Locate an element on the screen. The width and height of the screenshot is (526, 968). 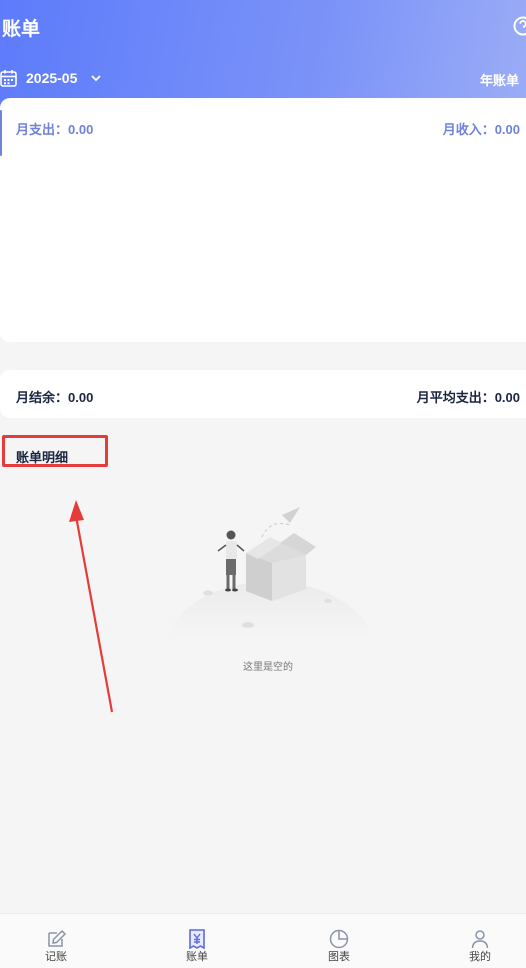
nav-item-bill: 账单 is located at coordinates (197, 946).